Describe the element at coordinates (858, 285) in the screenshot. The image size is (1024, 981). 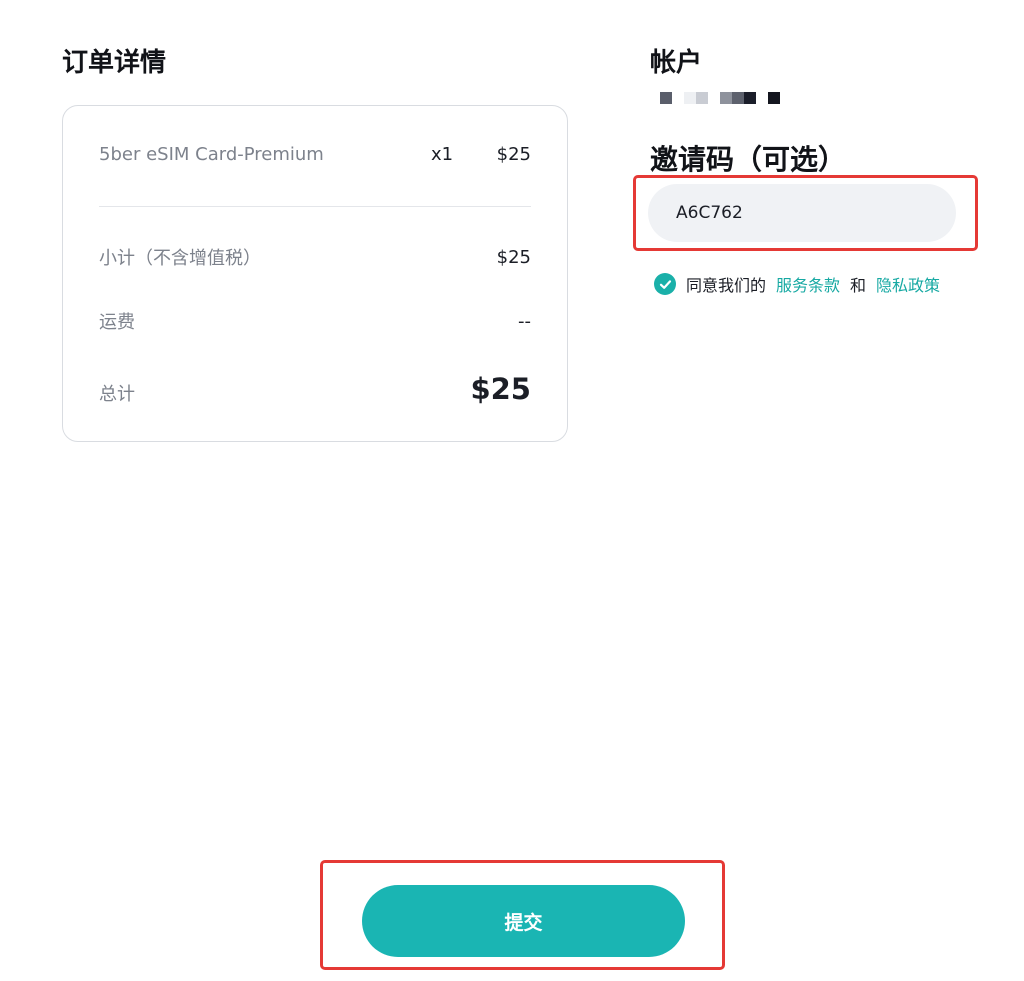
I see `agreement-conjunction: 和` at that location.